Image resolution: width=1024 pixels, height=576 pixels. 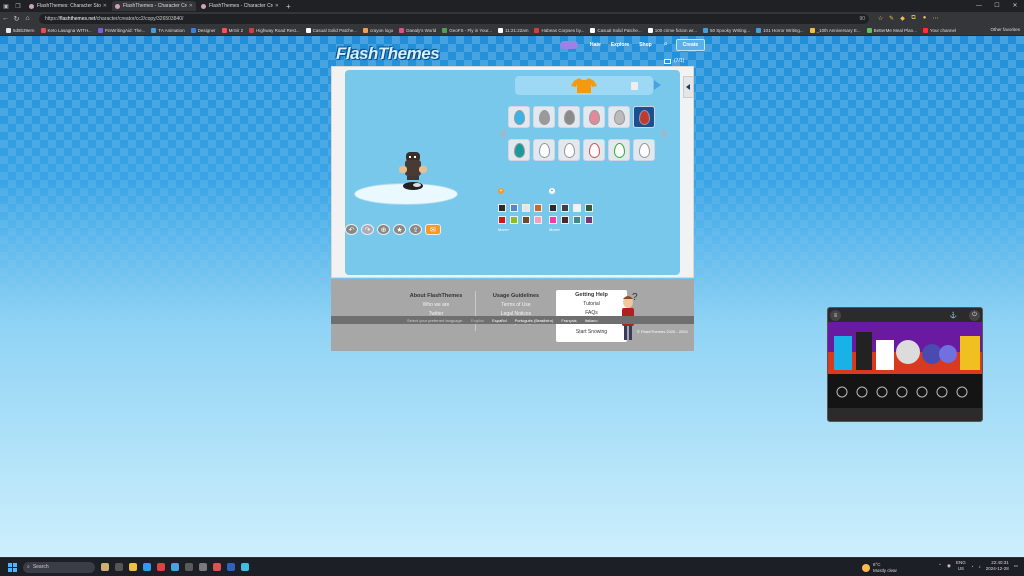 I want to click on tray-chevron-icon: ⌃, so click(x=940, y=566).